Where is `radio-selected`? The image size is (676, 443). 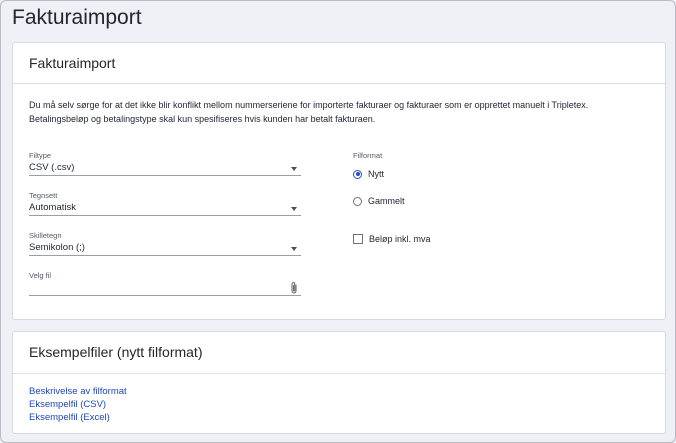
radio-selected is located at coordinates (357, 174).